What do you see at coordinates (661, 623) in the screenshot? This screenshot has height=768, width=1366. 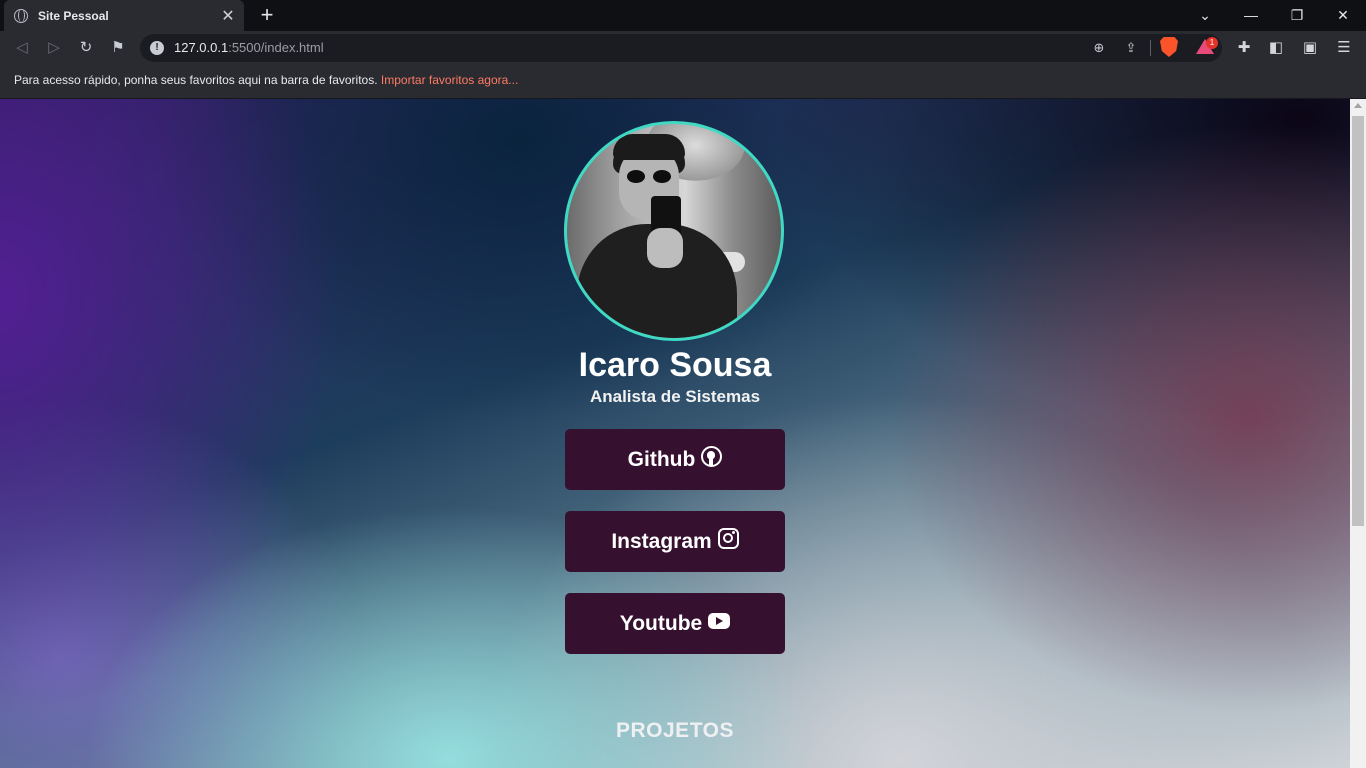 I see `youtube-label: Youtube` at bounding box center [661, 623].